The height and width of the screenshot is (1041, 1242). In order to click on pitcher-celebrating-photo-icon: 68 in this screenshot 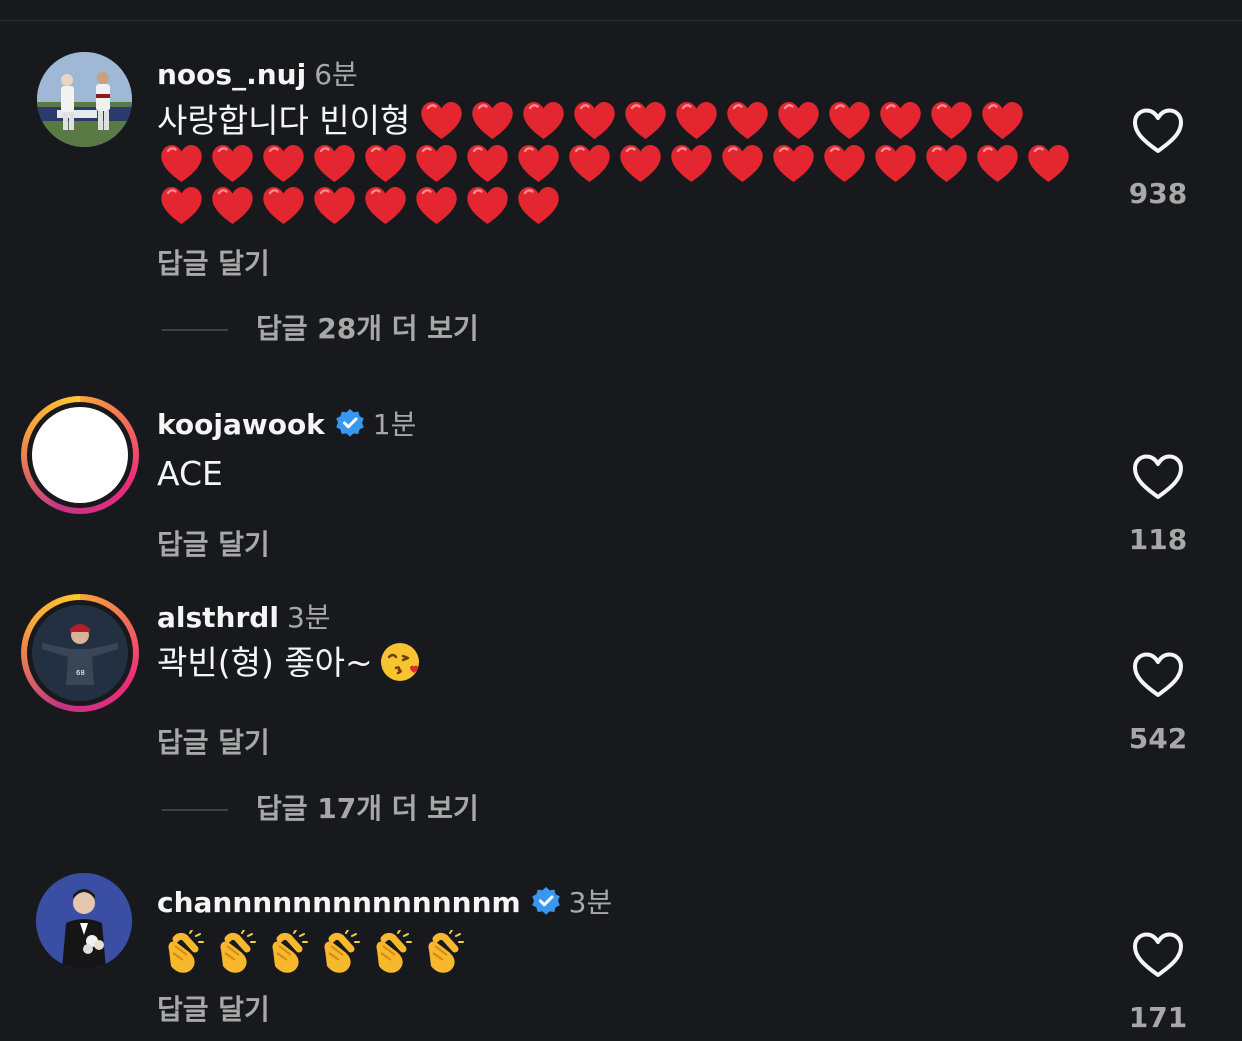, I will do `click(80, 653)`.